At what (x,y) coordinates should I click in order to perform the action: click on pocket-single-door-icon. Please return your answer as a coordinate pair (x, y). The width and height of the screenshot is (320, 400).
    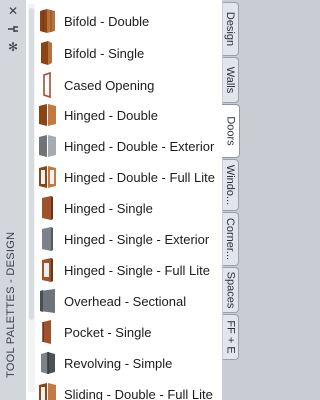
    Looking at the image, I should click on (48, 332).